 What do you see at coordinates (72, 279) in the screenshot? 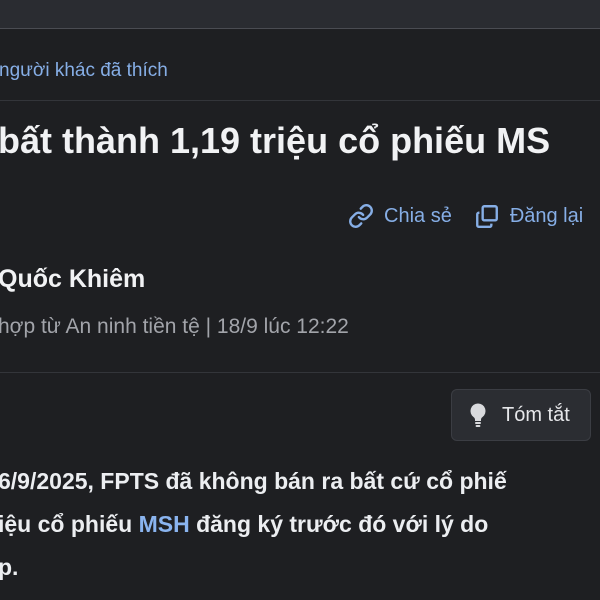
I see `author-name: Quốc Khiêm` at bounding box center [72, 279].